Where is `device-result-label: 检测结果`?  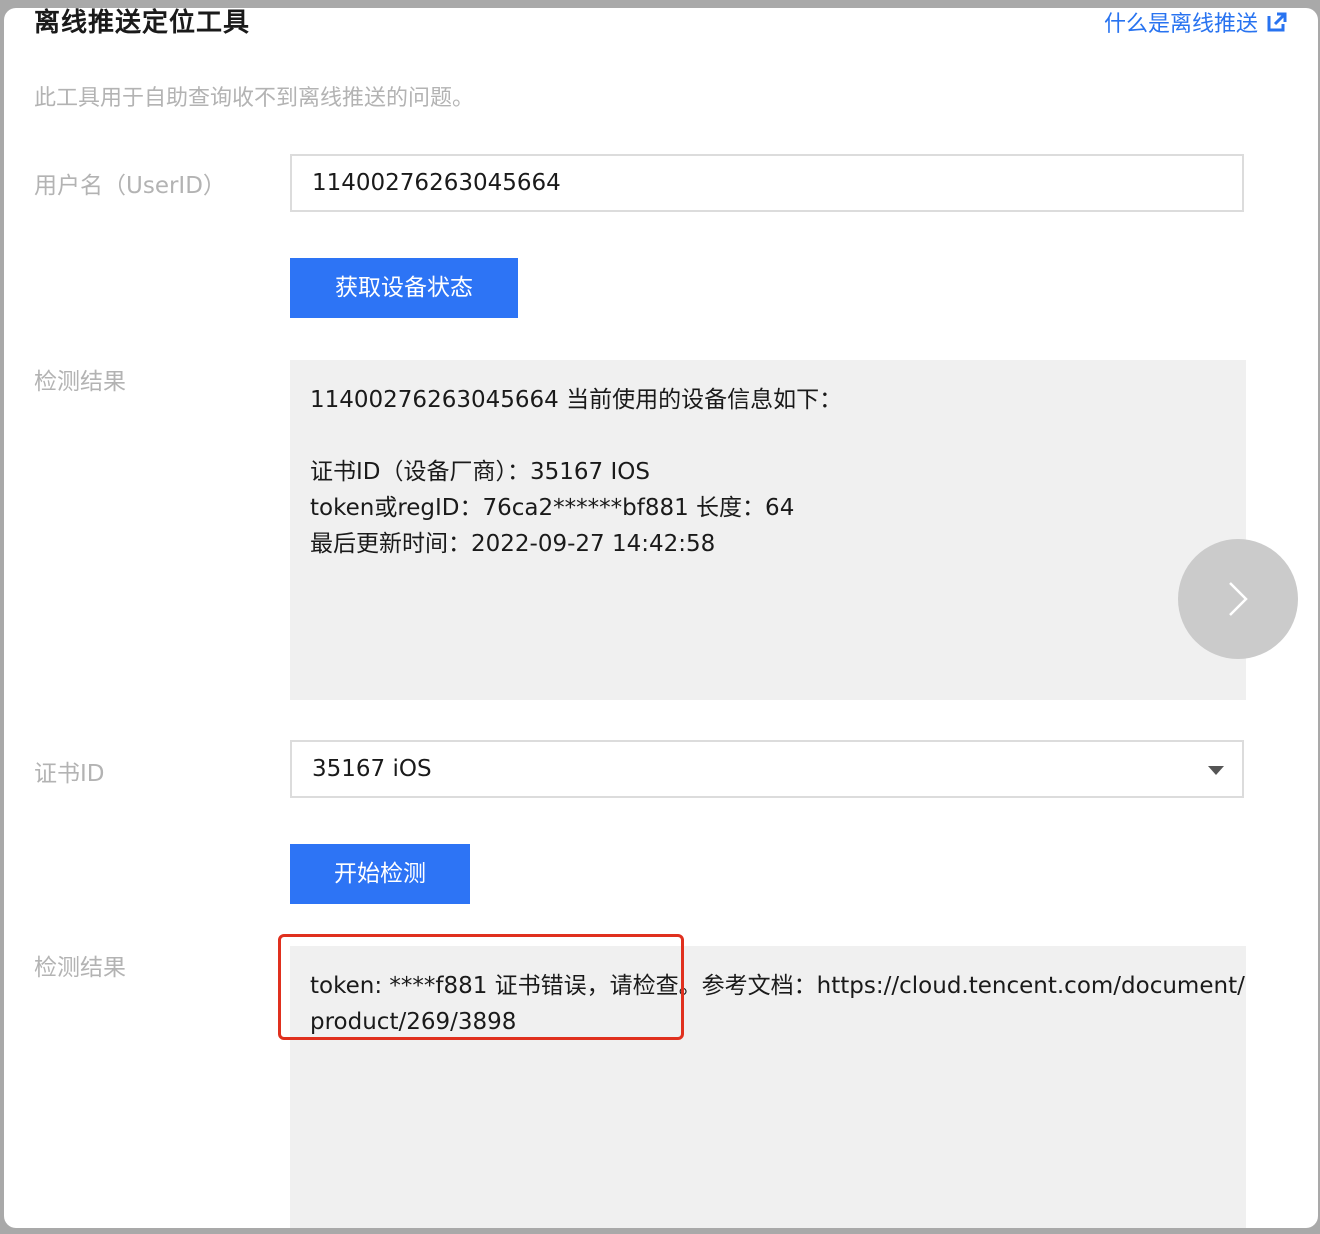 device-result-label: 检测结果 is located at coordinates (80, 382).